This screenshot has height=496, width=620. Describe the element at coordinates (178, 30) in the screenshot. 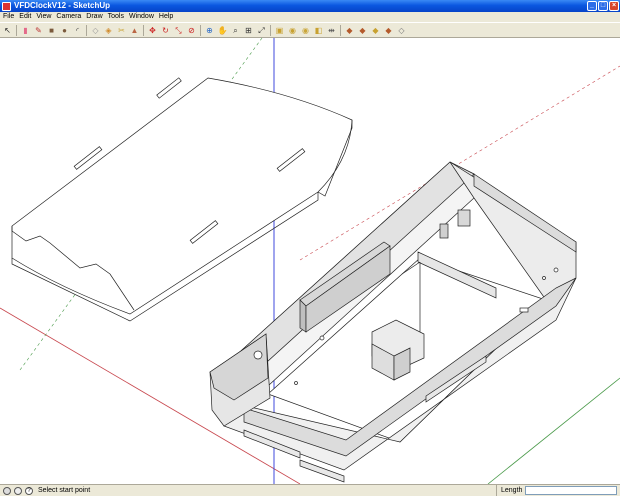

I see `scale-icon: ⤡` at that location.